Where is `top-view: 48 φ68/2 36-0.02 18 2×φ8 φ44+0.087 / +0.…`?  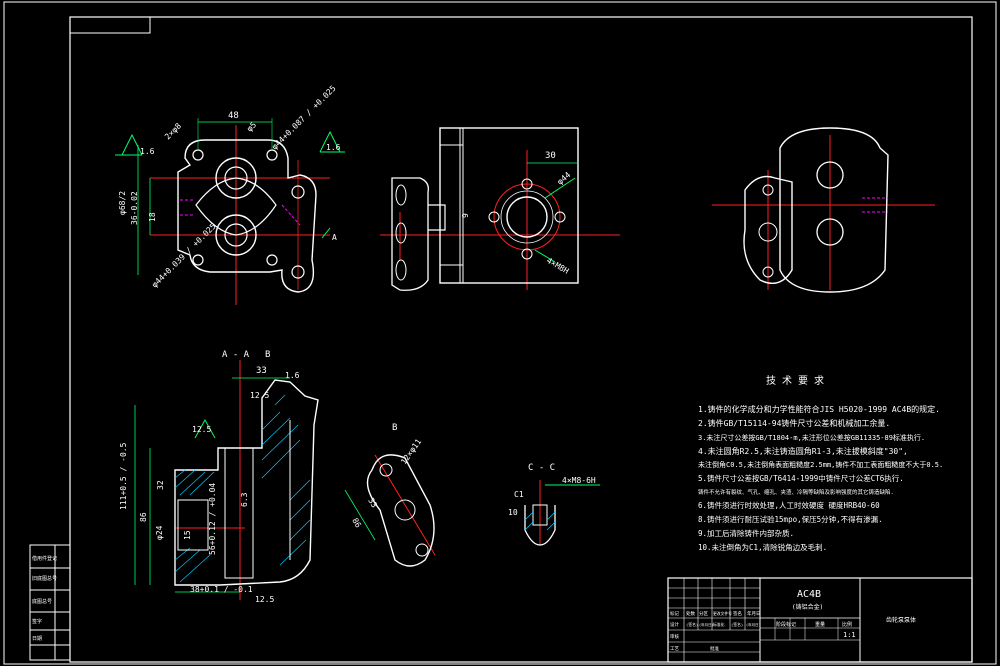 top-view: 48 φ68/2 36-0.02 18 2×φ8 φ44+0.087 / +0.… is located at coordinates (230, 194).